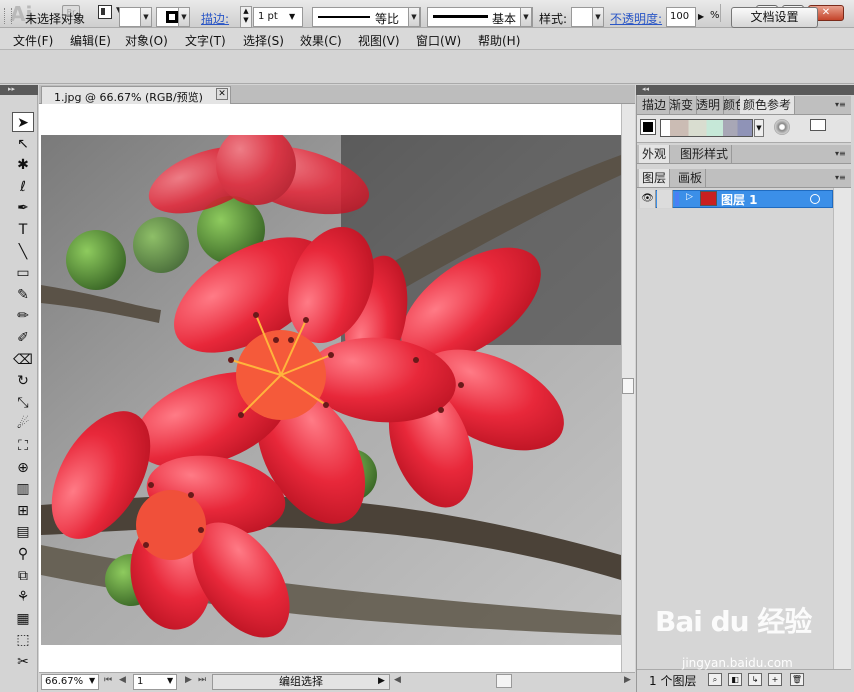 The height and width of the screenshot is (692, 854). What do you see at coordinates (648, 199) in the screenshot?
I see `eye-visibility-icon: 👁` at bounding box center [648, 199].